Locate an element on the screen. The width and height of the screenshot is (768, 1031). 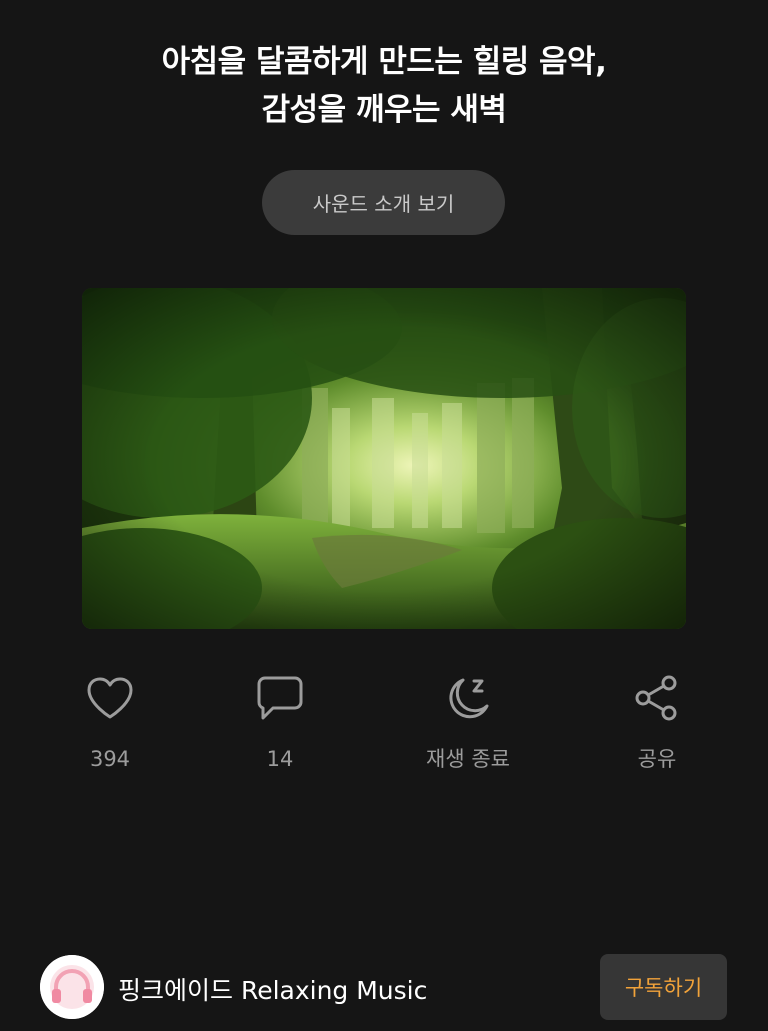
title-line-1: 아침을 달콤하게 만드는 힐링 음악, is located at coordinates (384, 62).